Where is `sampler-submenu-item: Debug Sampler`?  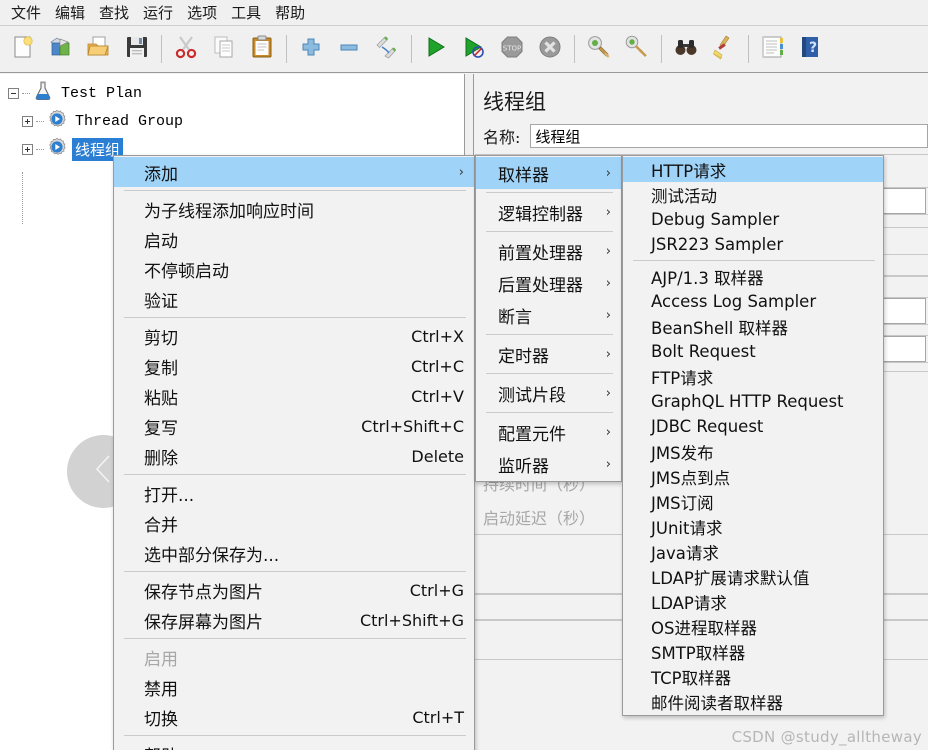
sampler-submenu-item: Debug Sampler is located at coordinates (753, 219).